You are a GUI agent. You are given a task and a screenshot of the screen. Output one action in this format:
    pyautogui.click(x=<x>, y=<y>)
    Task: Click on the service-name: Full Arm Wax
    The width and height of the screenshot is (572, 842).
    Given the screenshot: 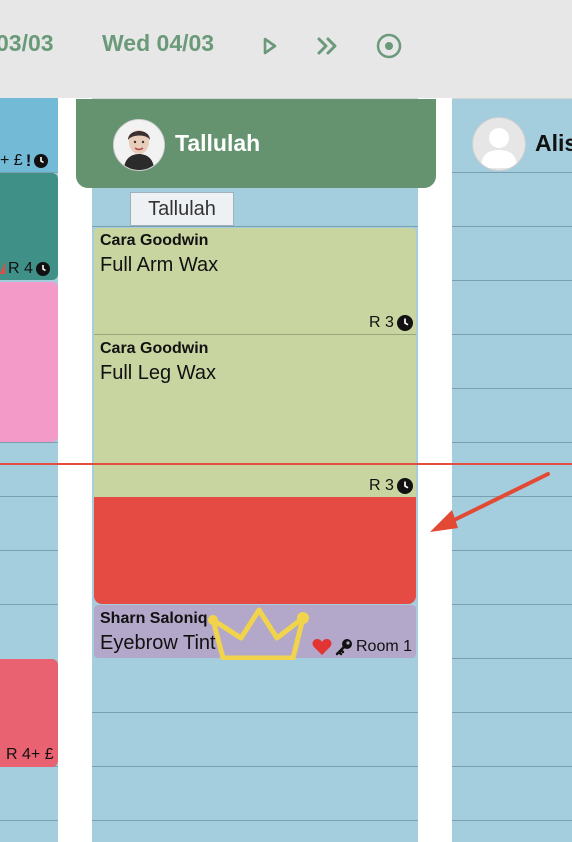 What is the action you would take?
    pyautogui.click(x=159, y=265)
    